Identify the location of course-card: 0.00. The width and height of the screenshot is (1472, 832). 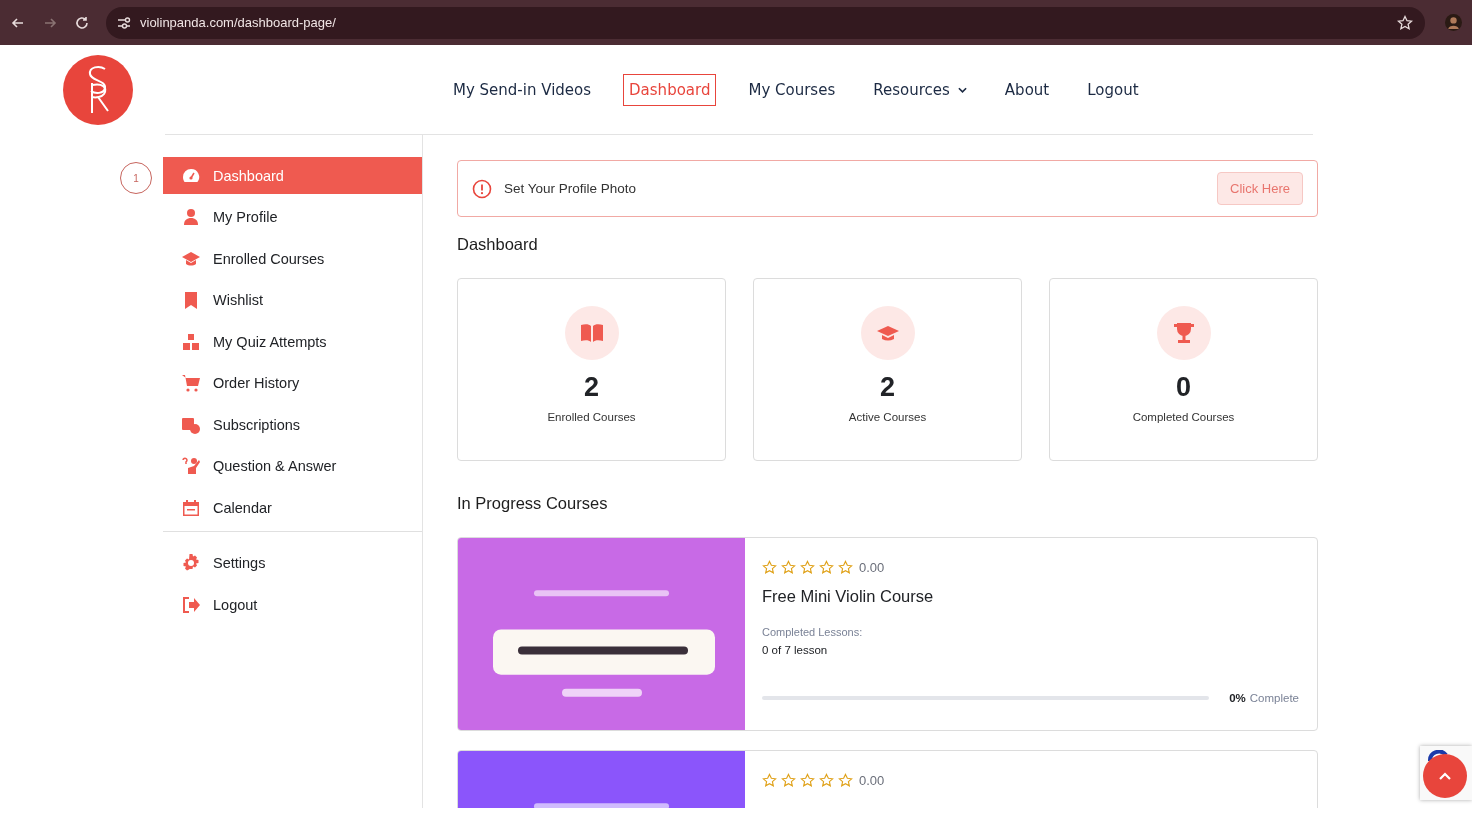
(887, 779).